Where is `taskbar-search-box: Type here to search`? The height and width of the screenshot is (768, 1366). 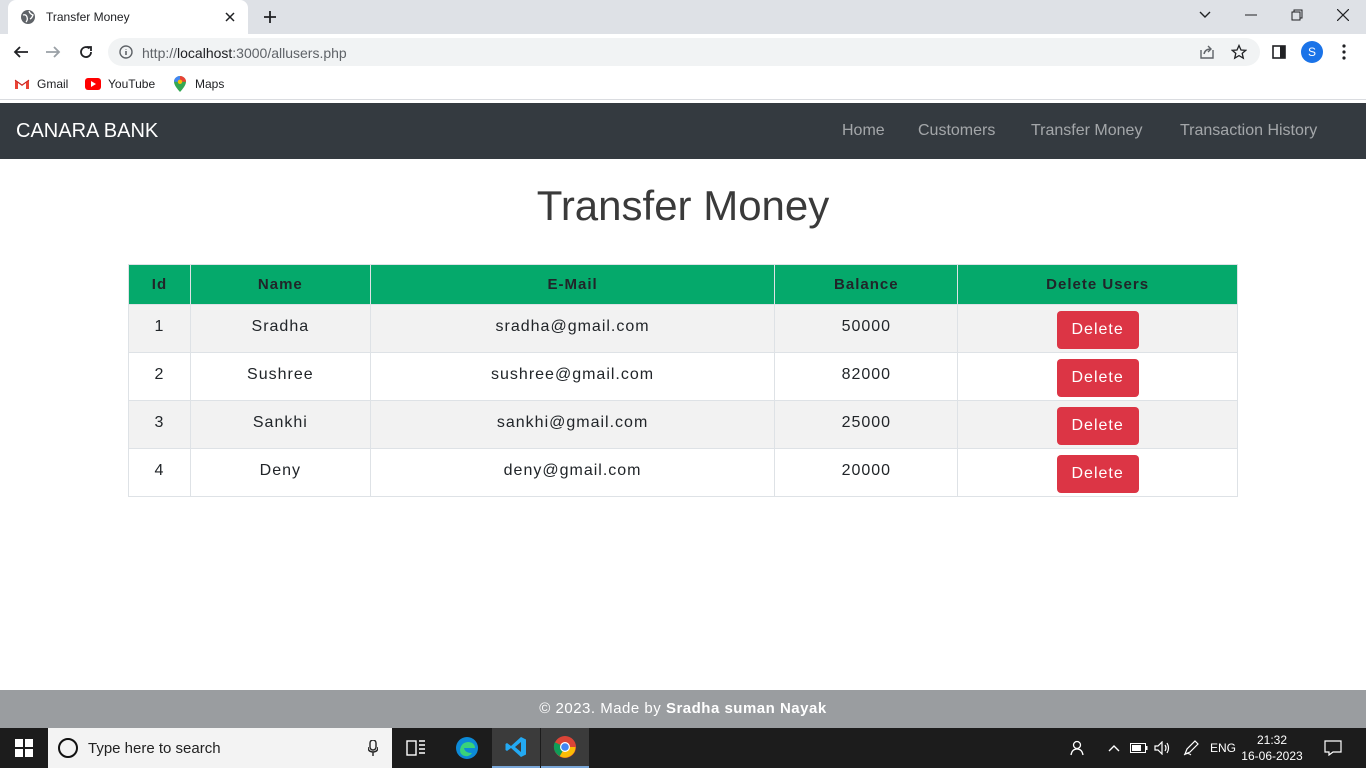 taskbar-search-box: Type here to search is located at coordinates (220, 748).